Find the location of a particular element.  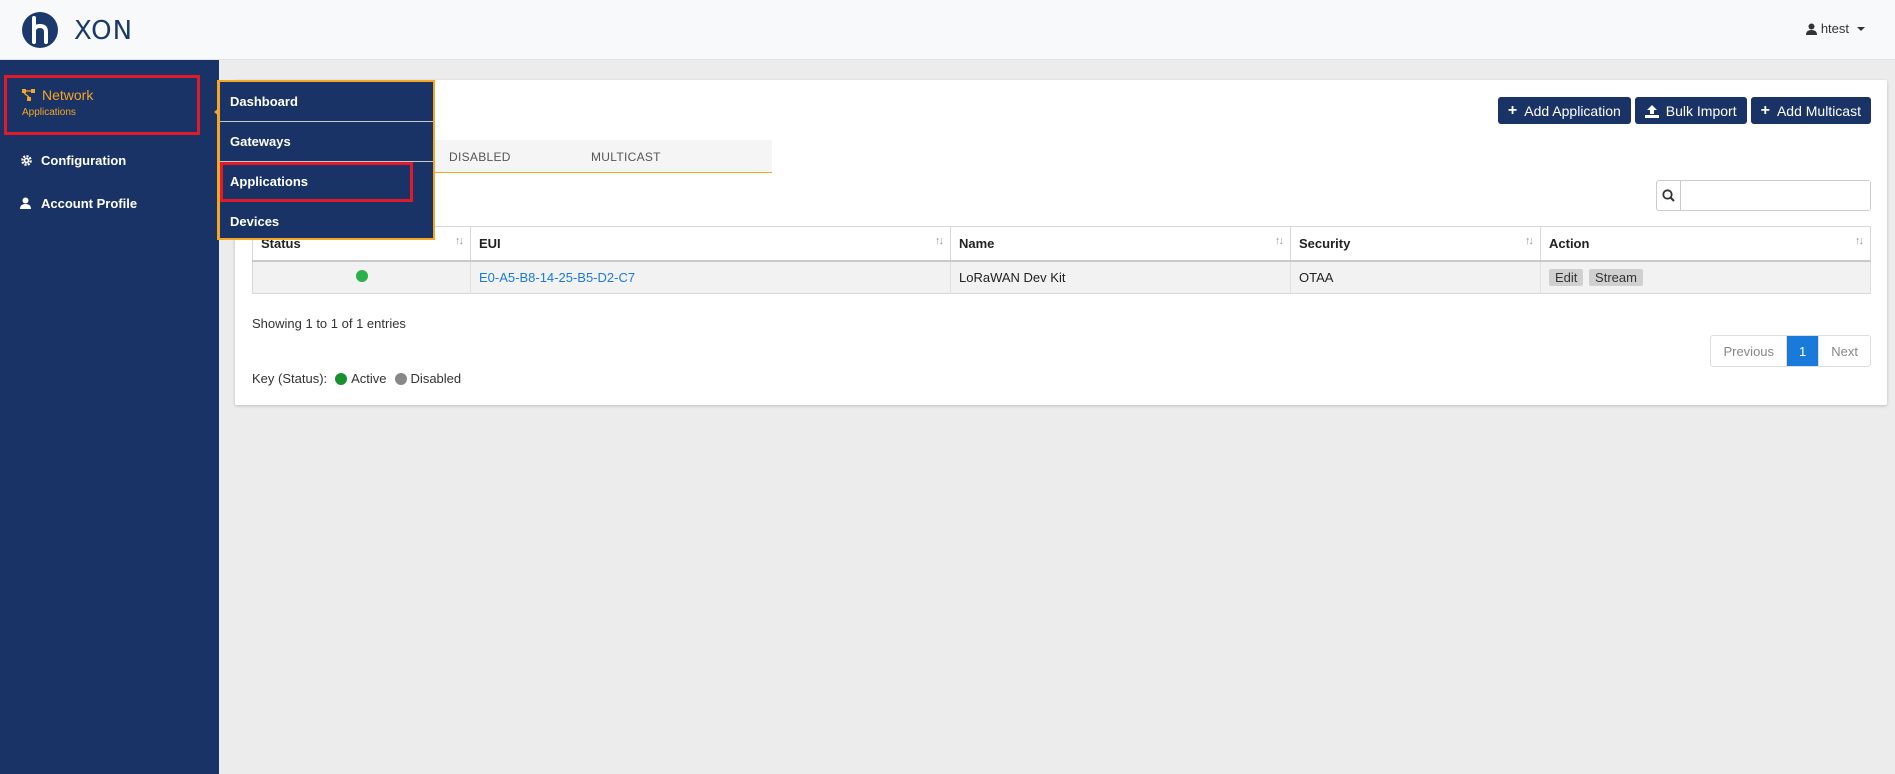

column-header-security: Security ↑↓ is located at coordinates (1415, 244).